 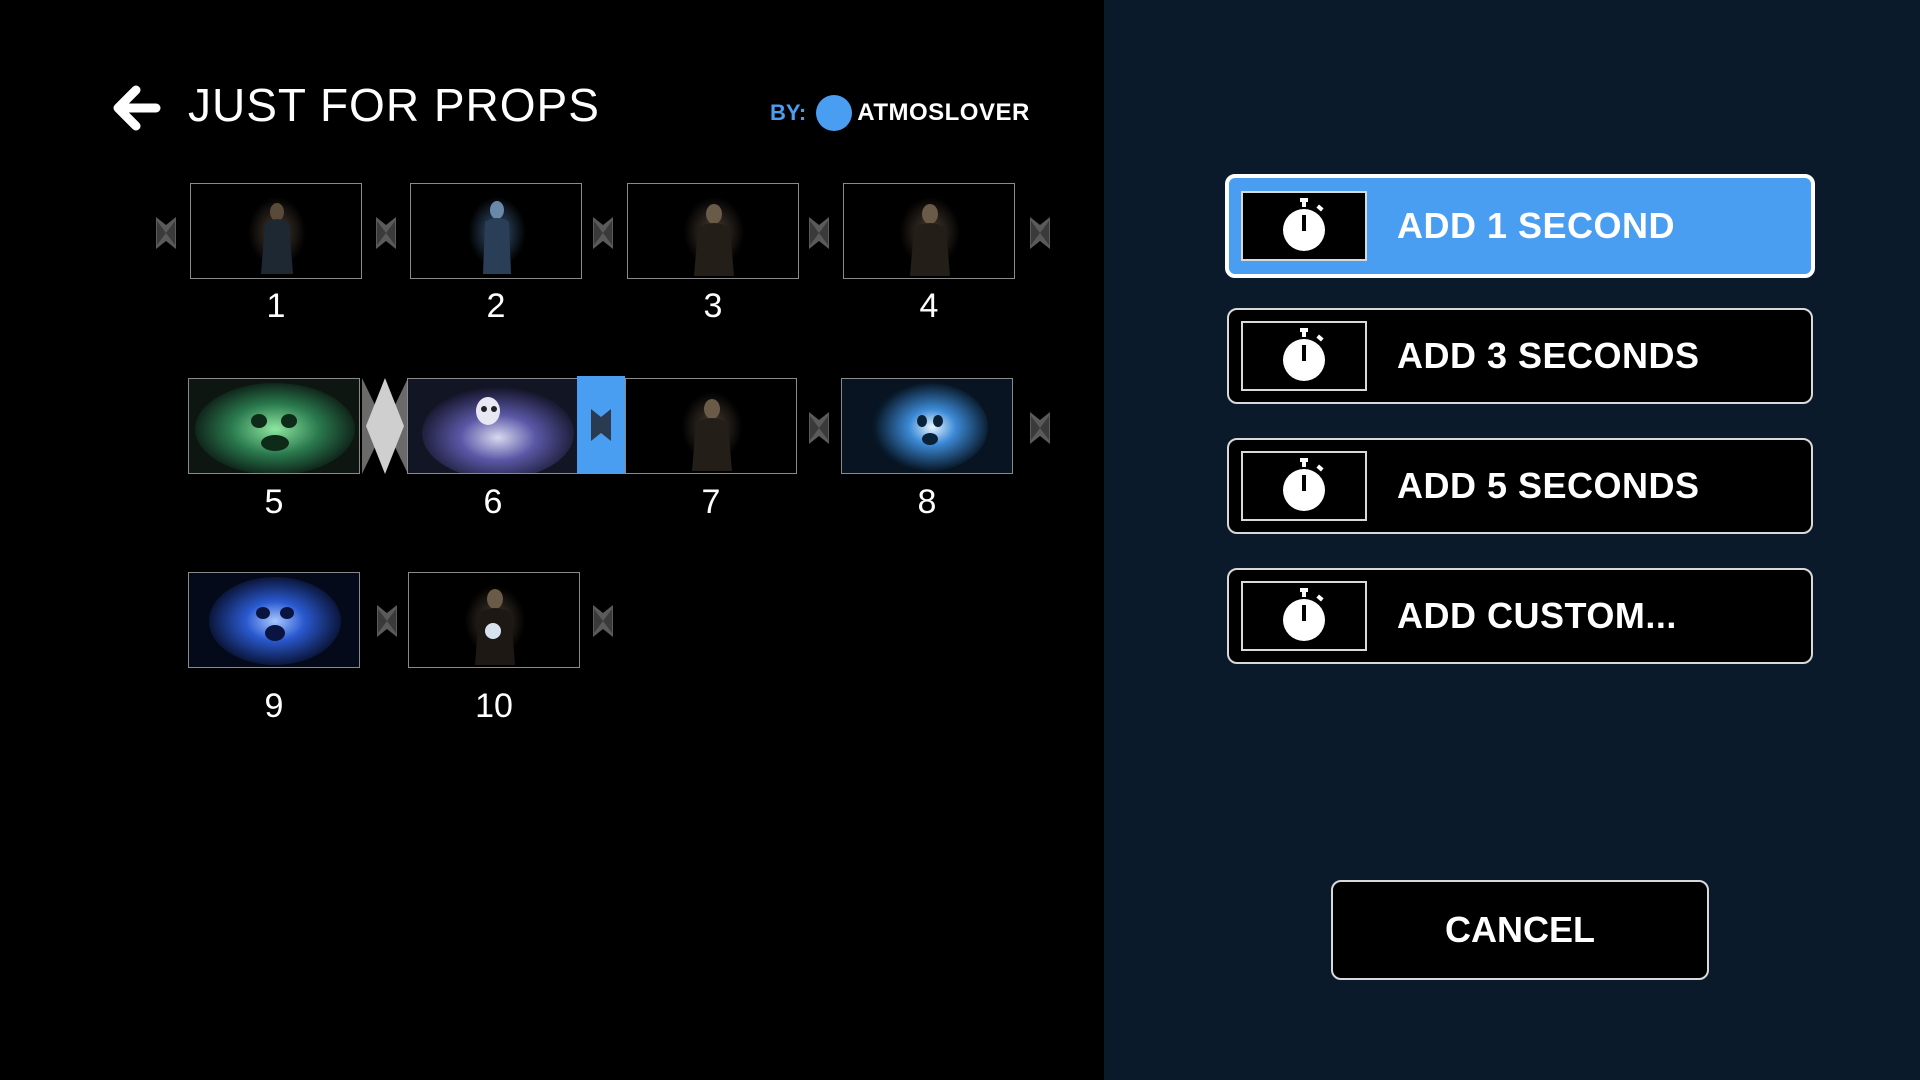 I want to click on clip-number: 3, so click(x=713, y=306).